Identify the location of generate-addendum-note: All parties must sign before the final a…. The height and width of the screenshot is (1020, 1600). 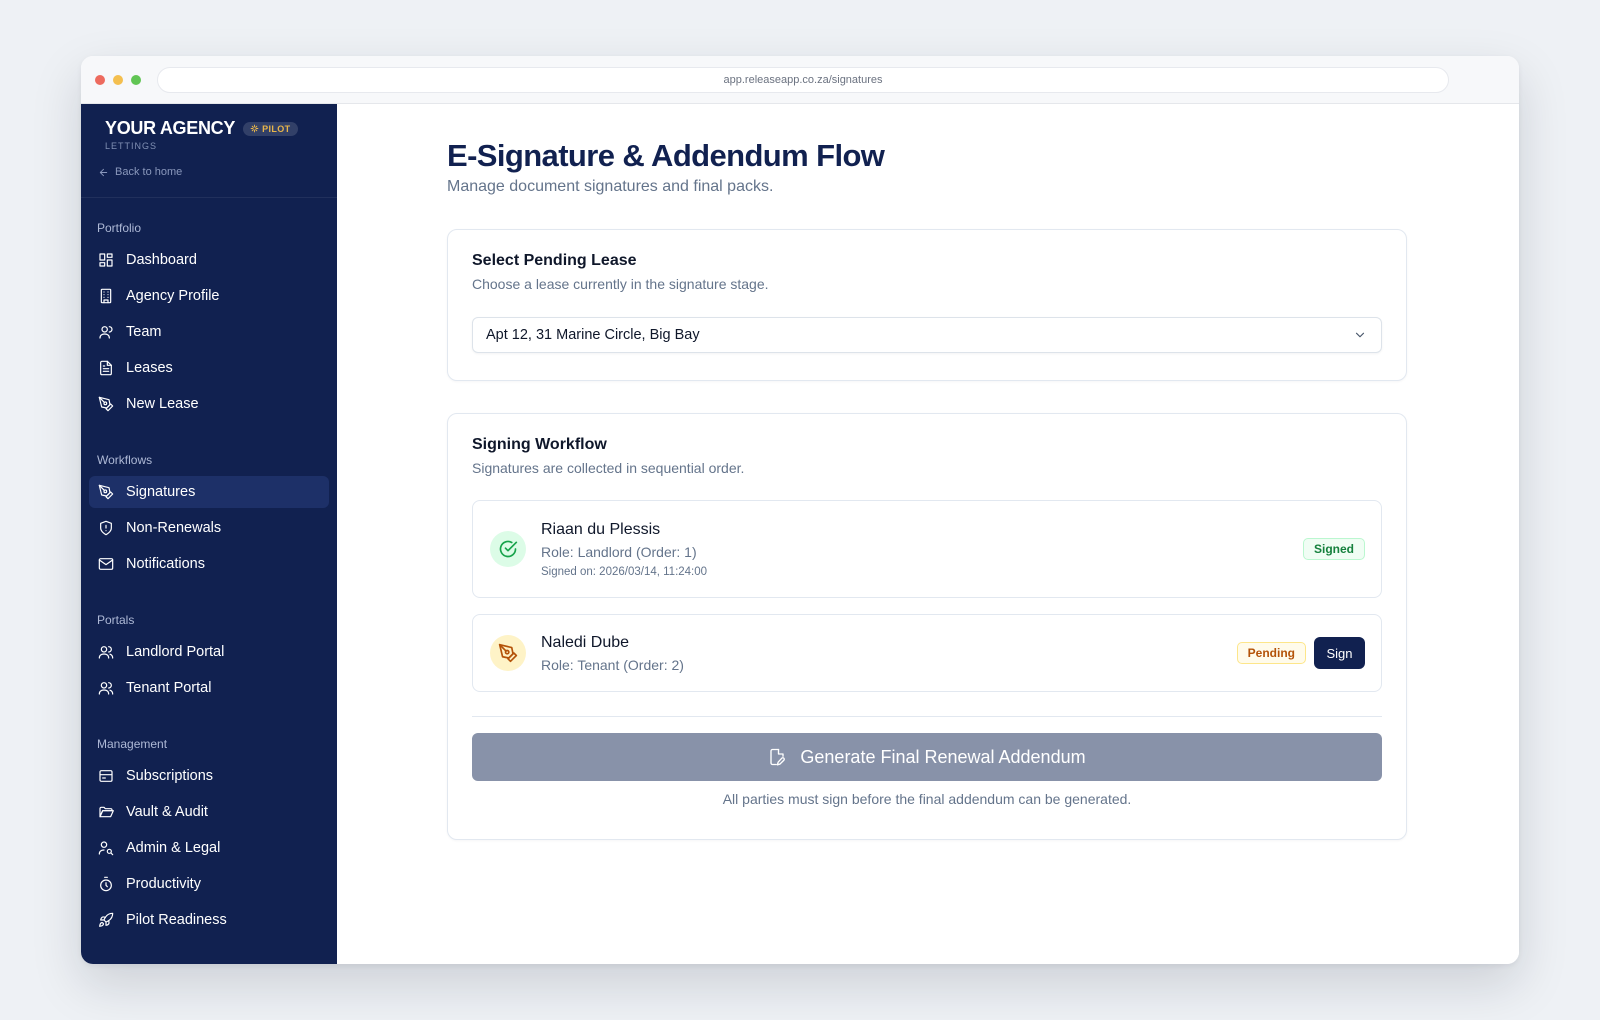
(927, 799).